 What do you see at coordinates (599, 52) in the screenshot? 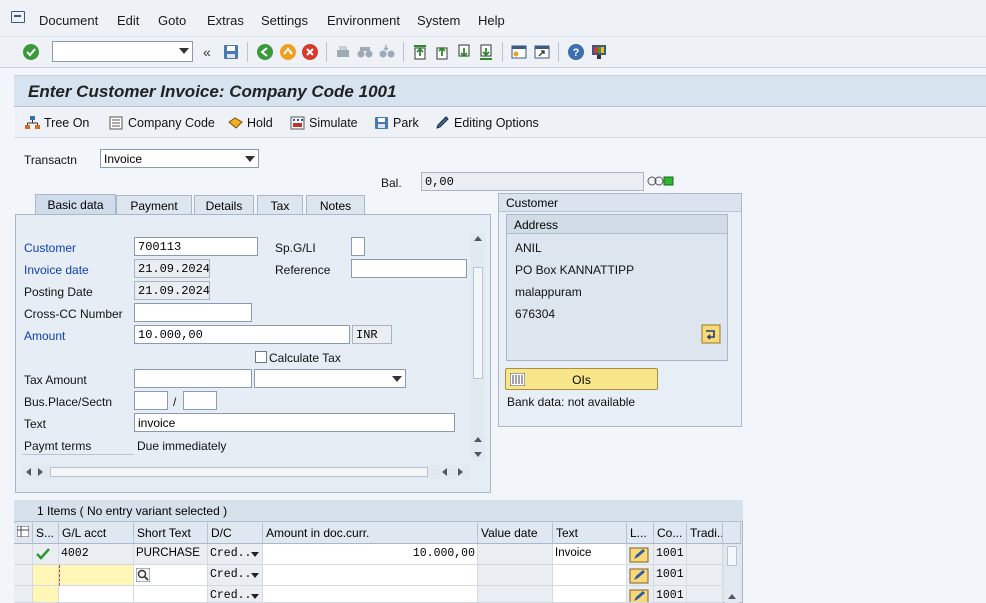
I see `customize-layout-icon` at bounding box center [599, 52].